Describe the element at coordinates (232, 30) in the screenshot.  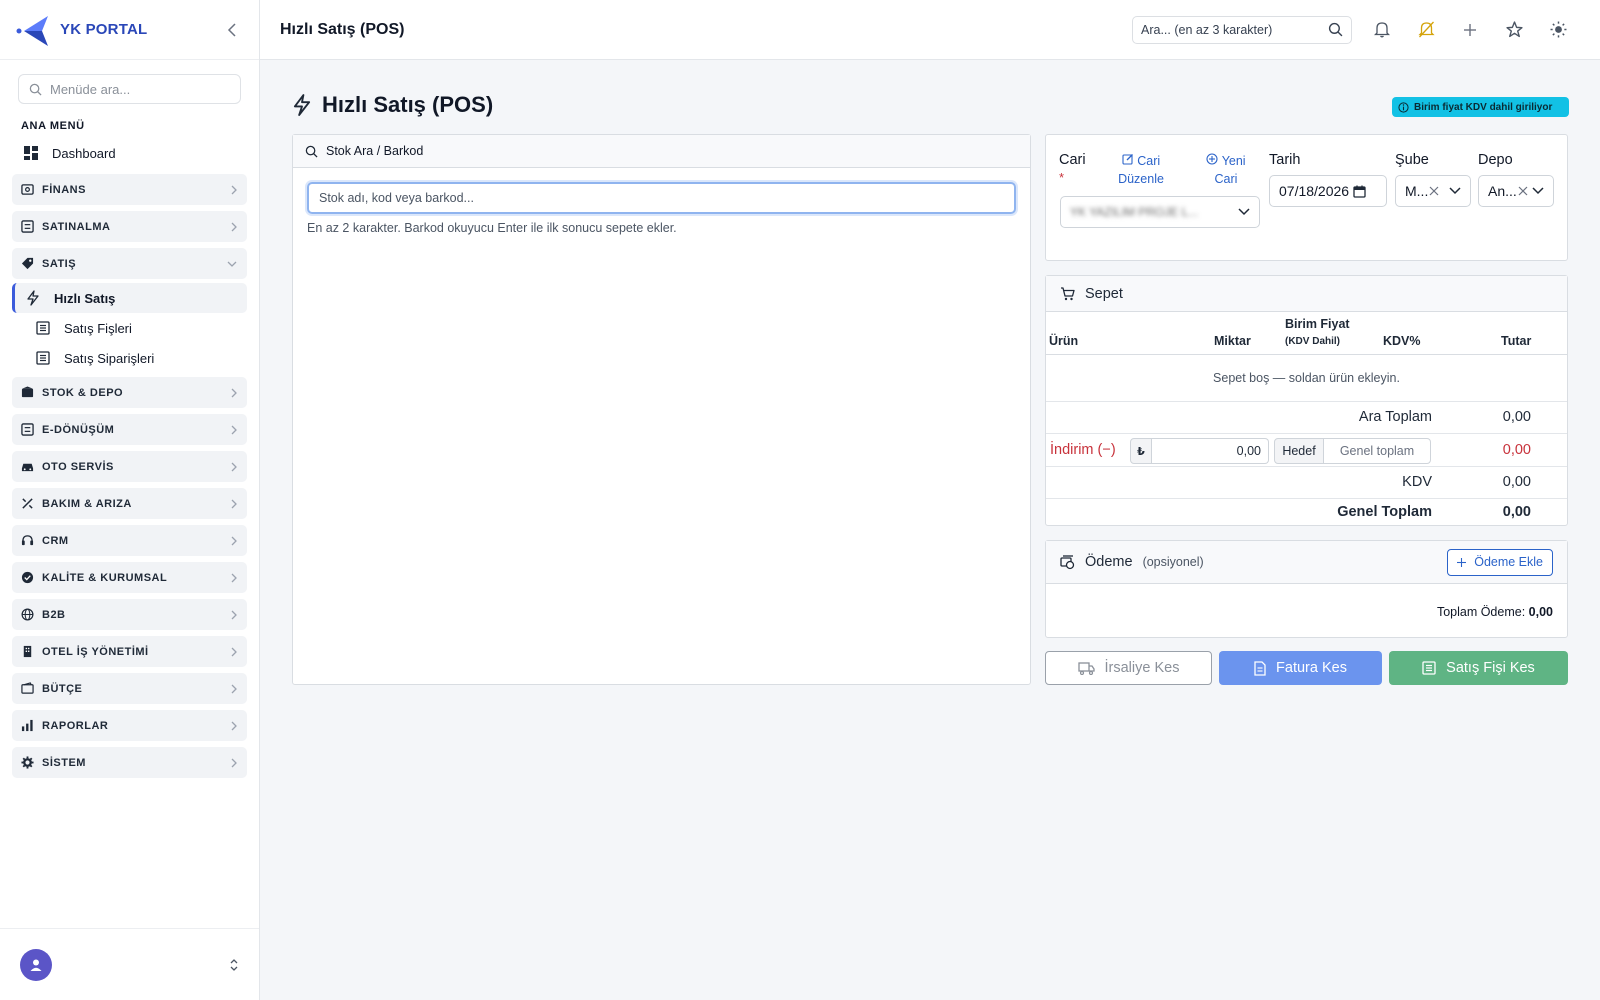
I see `collapse-sidebar-button` at that location.